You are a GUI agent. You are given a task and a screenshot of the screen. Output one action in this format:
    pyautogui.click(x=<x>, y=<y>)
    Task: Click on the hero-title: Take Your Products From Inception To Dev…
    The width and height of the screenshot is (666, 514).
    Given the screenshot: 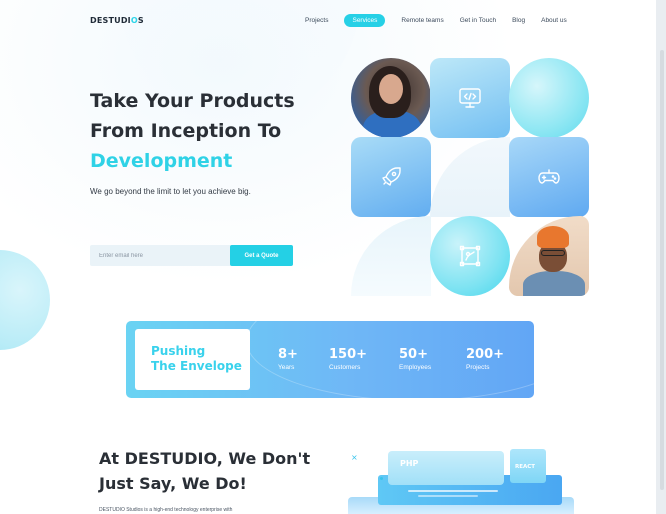 What is the action you would take?
    pyautogui.click(x=192, y=131)
    